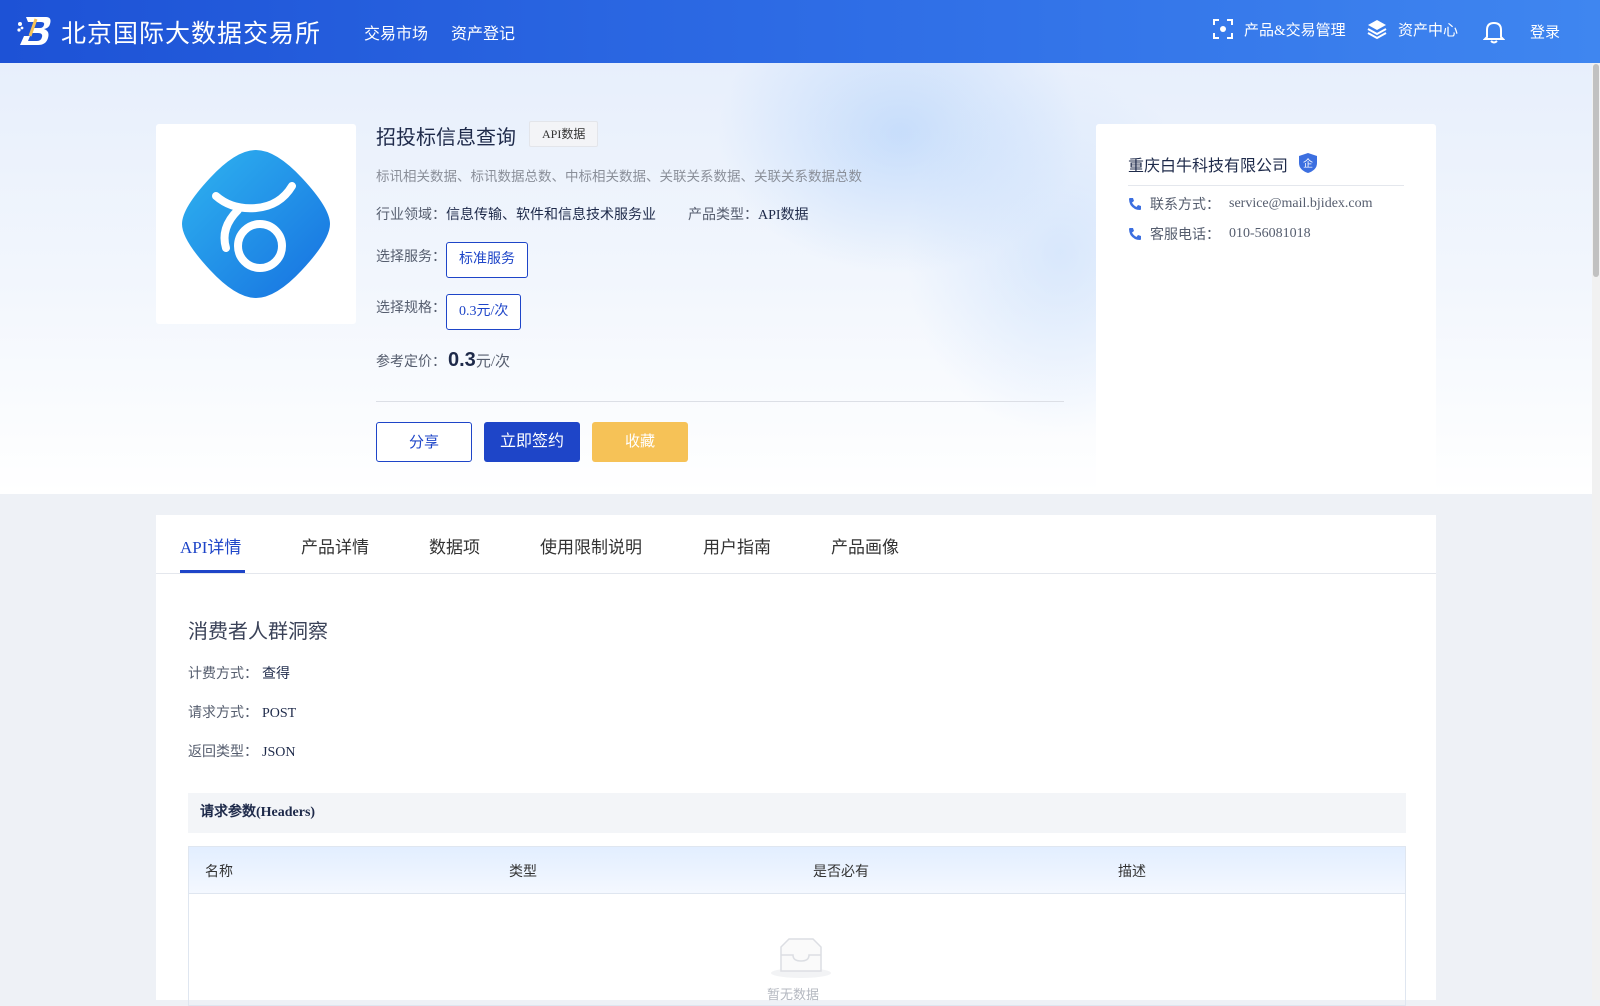  I want to click on product-type-row: 产品类型：API数据, so click(748, 214).